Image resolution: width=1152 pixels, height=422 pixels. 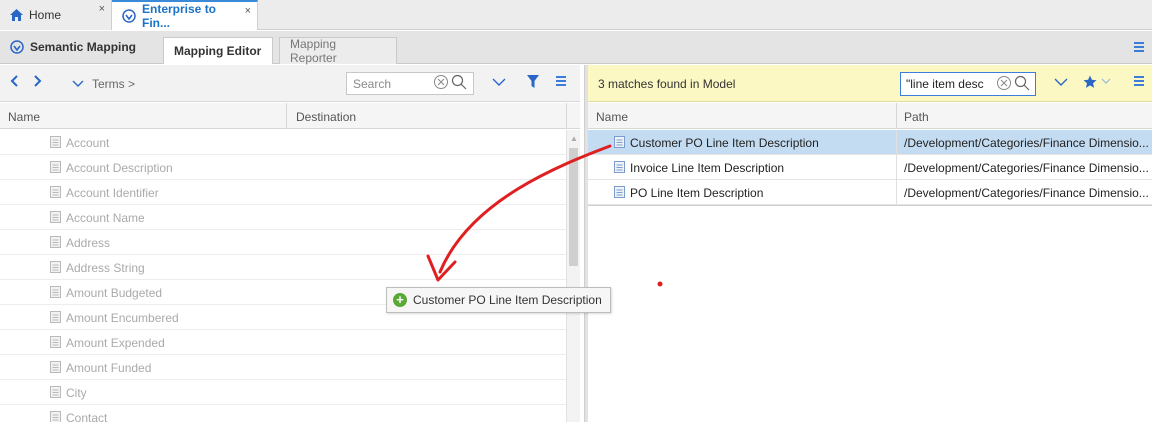 I want to click on scrollbar-thumb, so click(x=573, y=207).